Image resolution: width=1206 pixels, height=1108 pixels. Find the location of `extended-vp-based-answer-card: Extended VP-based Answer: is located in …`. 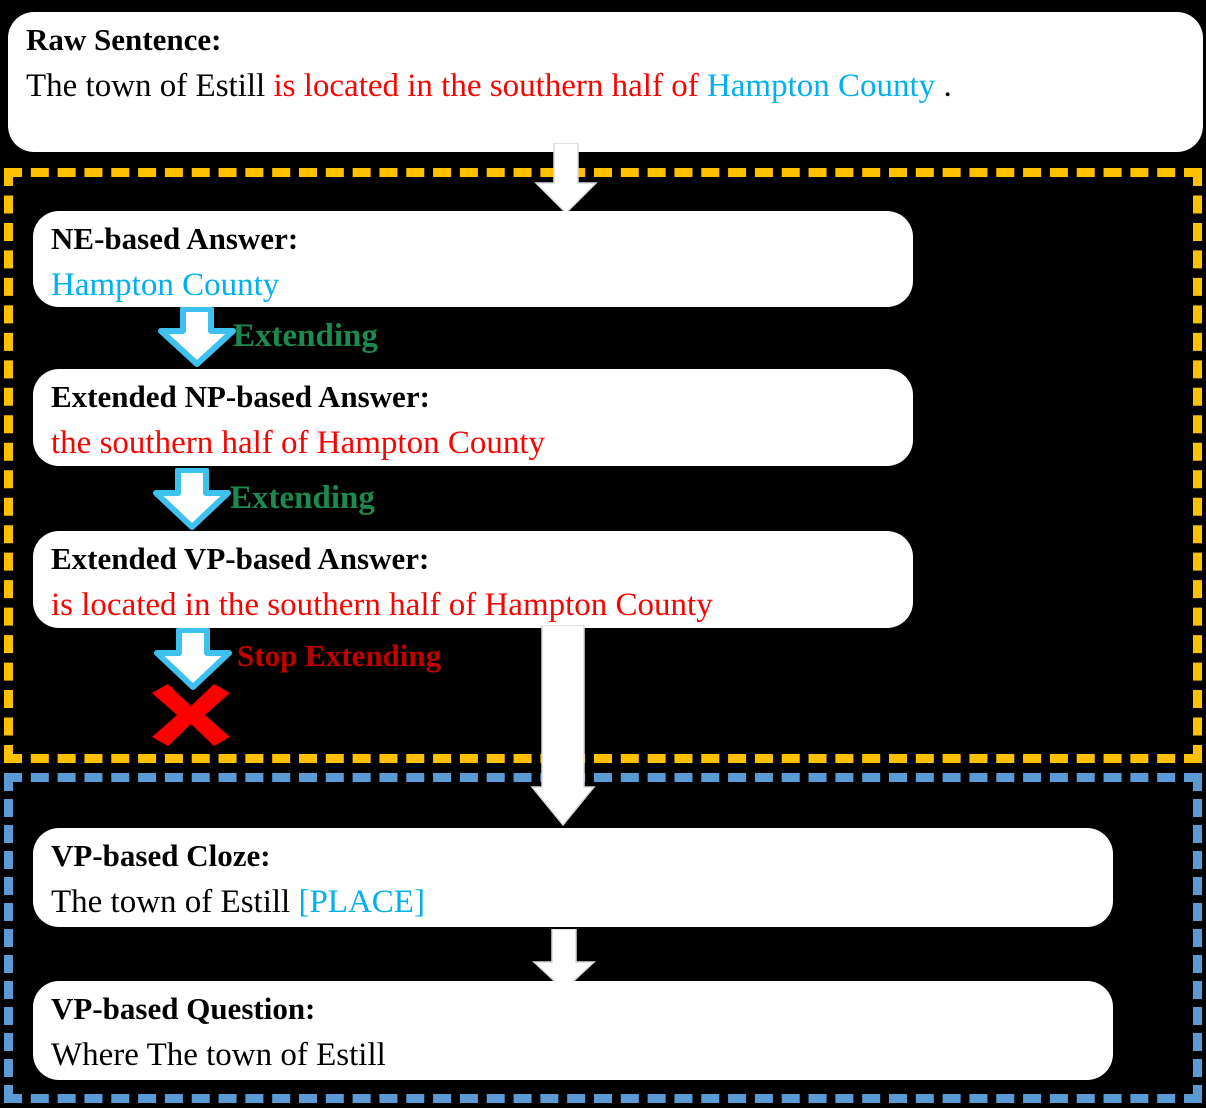

extended-vp-based-answer-card: Extended VP-based Answer: is located in … is located at coordinates (473, 579).